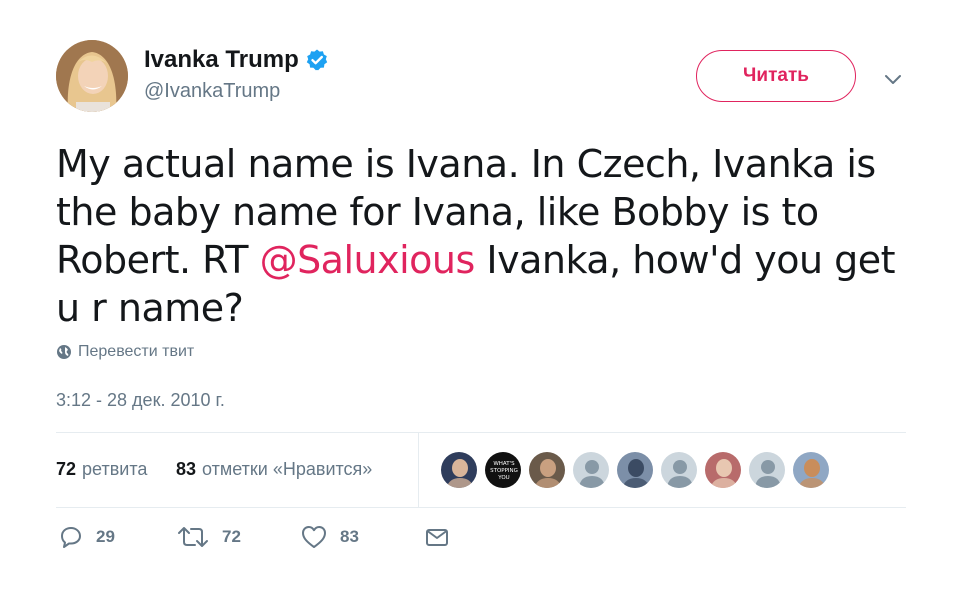 This screenshot has height=591, width=960. Describe the element at coordinates (186, 469) in the screenshot. I see `likes-count: 83` at that location.